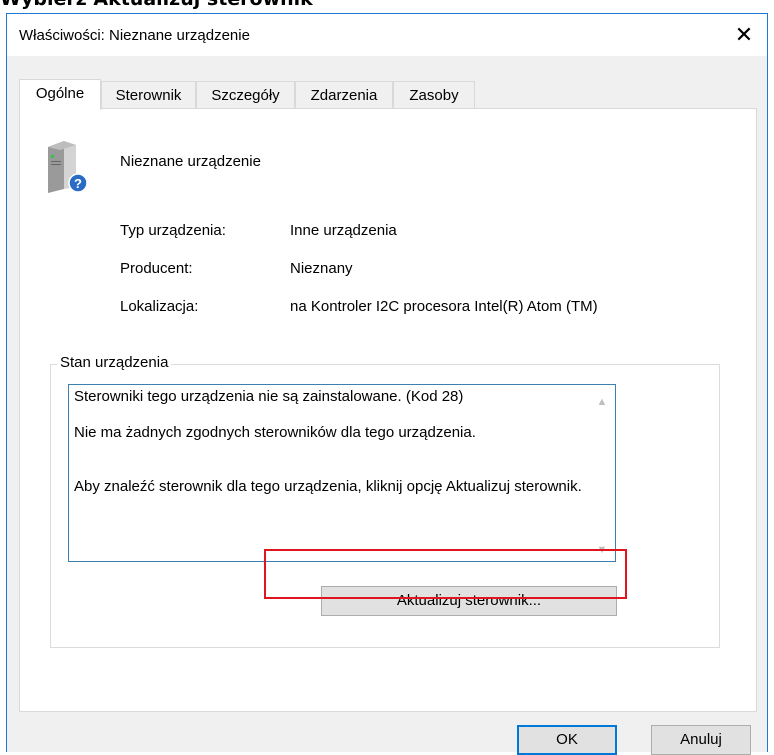 Image resolution: width=774 pixels, height=755 pixels. I want to click on scroll-up-arrow-icon: ▲, so click(602, 400).